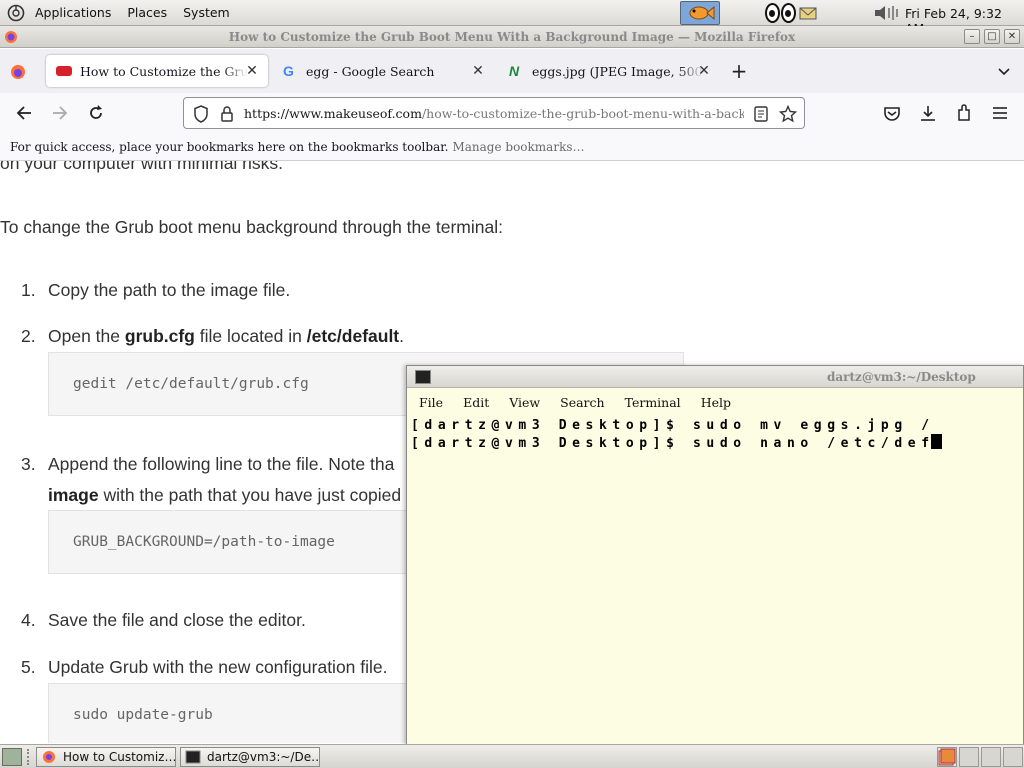 The width and height of the screenshot is (1024, 768). I want to click on extensions-icon, so click(964, 113).